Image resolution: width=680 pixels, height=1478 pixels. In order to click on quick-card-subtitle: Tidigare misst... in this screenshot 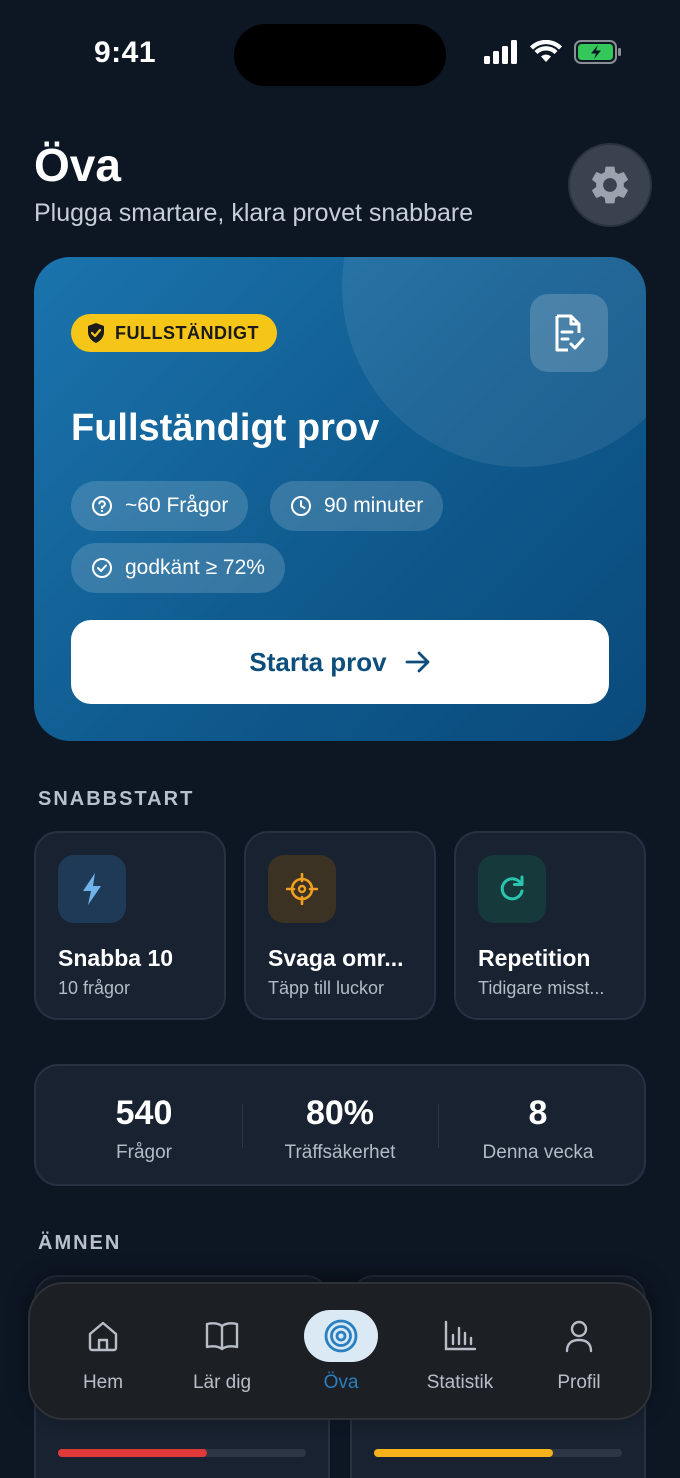, I will do `click(541, 988)`.